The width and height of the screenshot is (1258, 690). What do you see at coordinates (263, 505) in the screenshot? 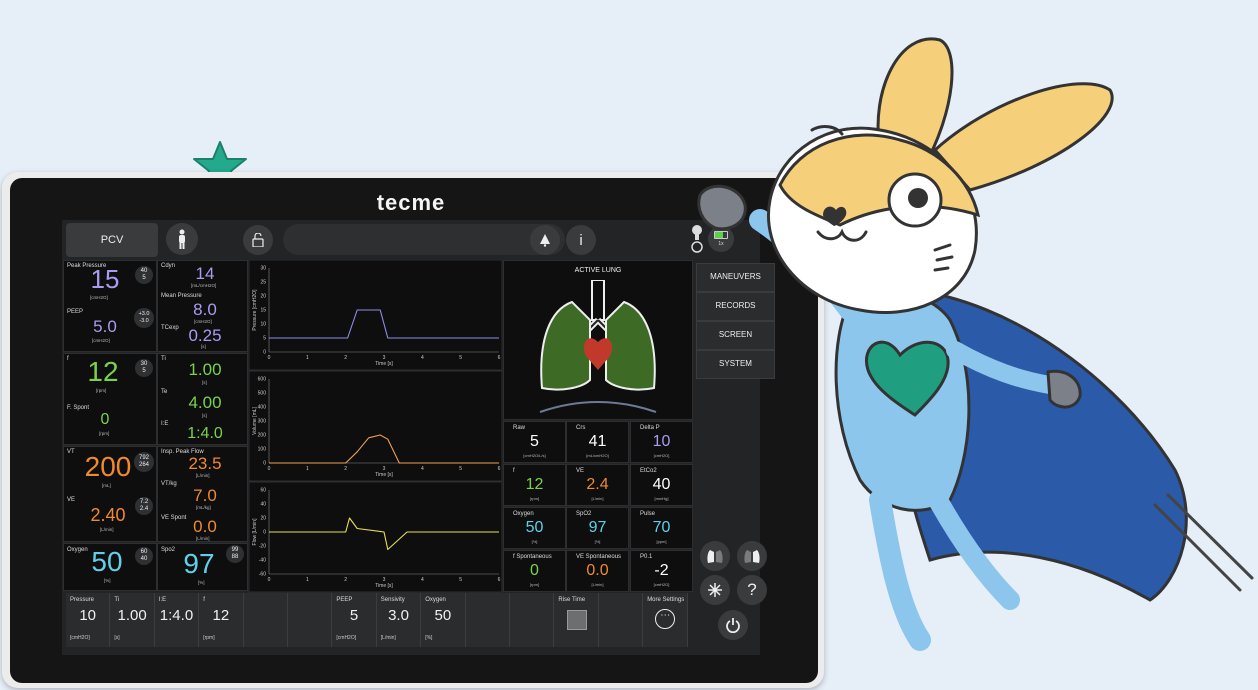
I see `y-tick-label: 40` at bounding box center [263, 505].